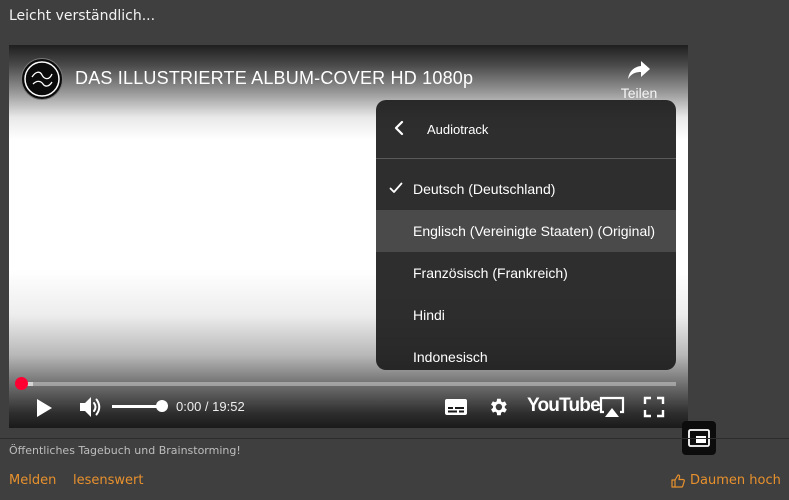  I want to click on audiotrack-item-label: Französisch (Frankreich), so click(490, 273).